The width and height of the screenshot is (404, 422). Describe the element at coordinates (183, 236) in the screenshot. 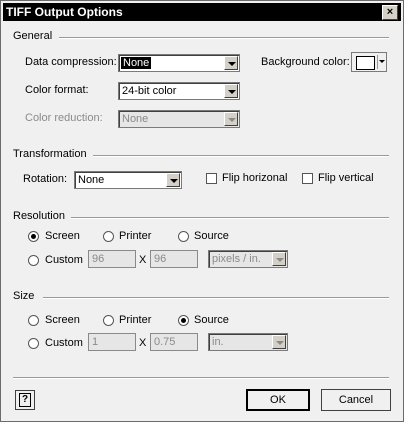

I see `resolution-source-radio` at that location.